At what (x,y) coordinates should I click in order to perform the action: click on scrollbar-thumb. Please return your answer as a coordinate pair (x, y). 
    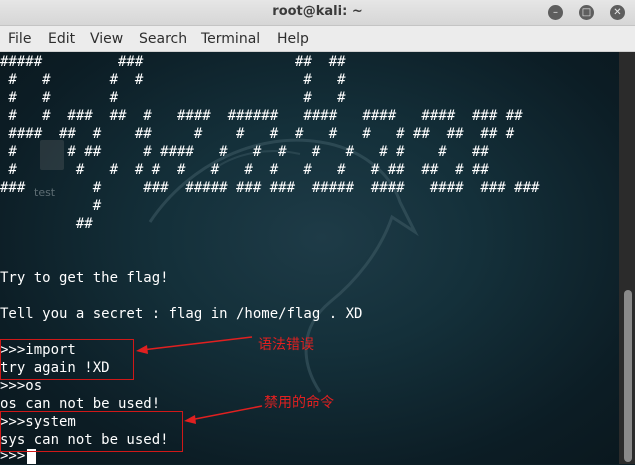
    Looking at the image, I should click on (628, 376).